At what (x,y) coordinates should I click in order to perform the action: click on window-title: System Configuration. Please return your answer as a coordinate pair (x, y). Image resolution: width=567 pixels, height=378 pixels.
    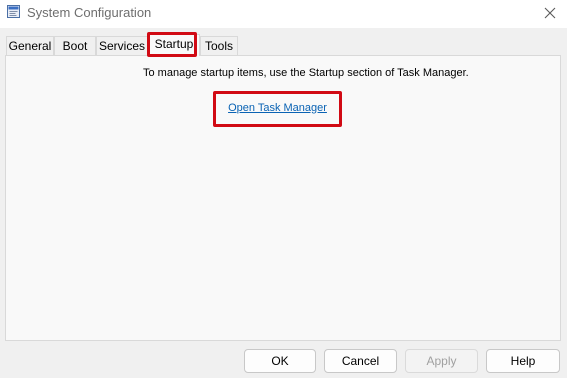
    Looking at the image, I should click on (89, 12).